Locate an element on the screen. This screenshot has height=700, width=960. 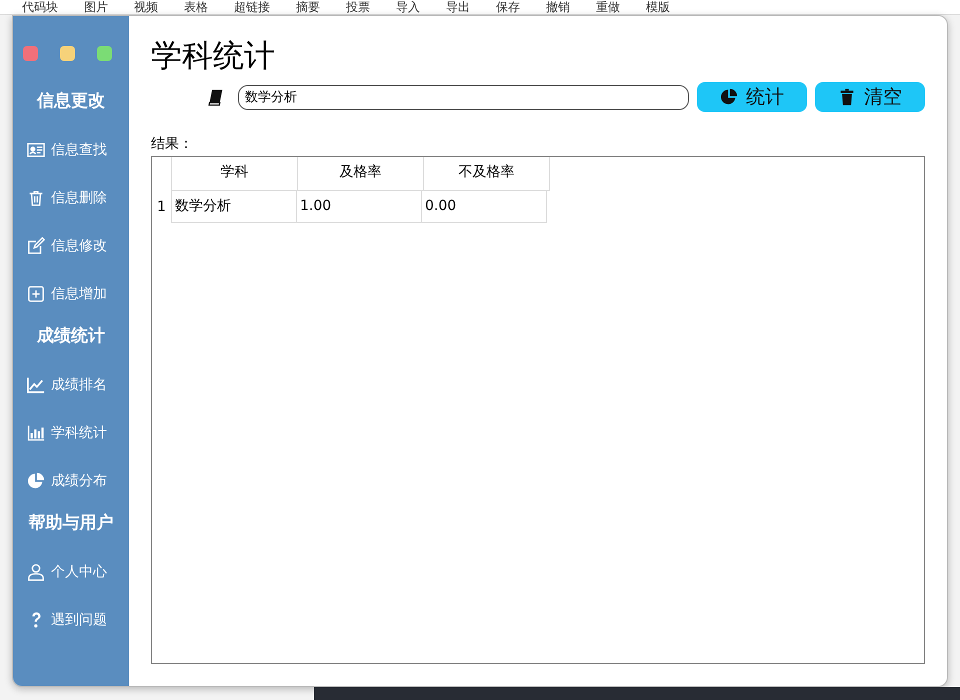
sidebar-item: 学科统计 is located at coordinates (71, 433).